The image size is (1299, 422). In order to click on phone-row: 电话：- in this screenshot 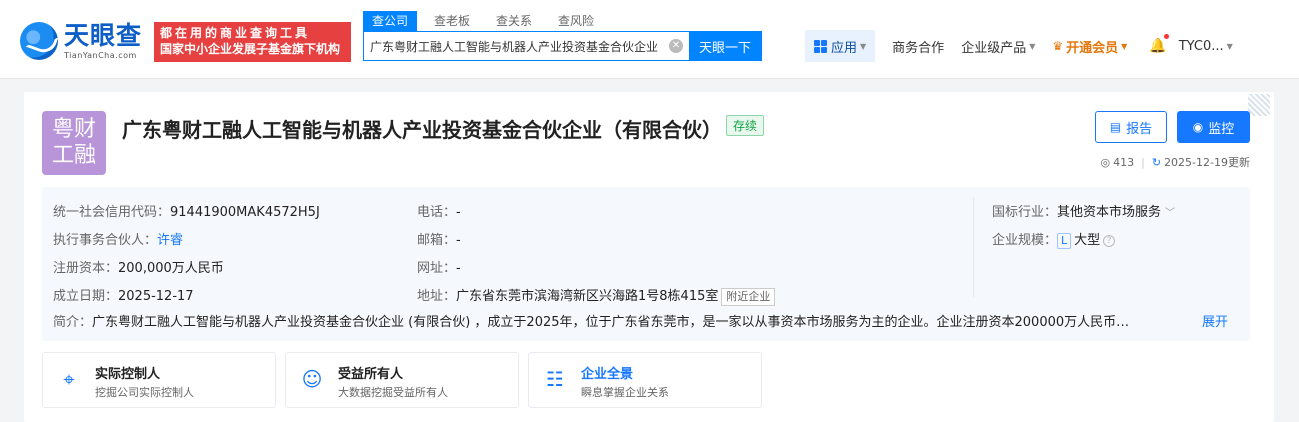, I will do `click(439, 212)`.